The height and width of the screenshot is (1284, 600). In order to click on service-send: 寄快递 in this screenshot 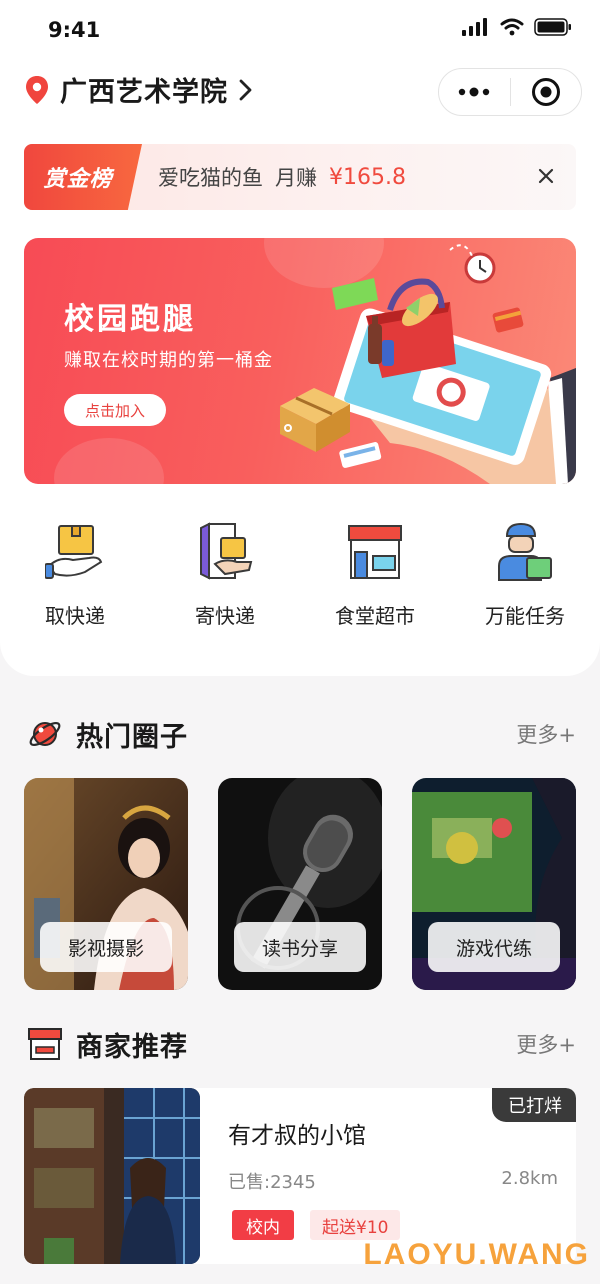, I will do `click(225, 575)`.